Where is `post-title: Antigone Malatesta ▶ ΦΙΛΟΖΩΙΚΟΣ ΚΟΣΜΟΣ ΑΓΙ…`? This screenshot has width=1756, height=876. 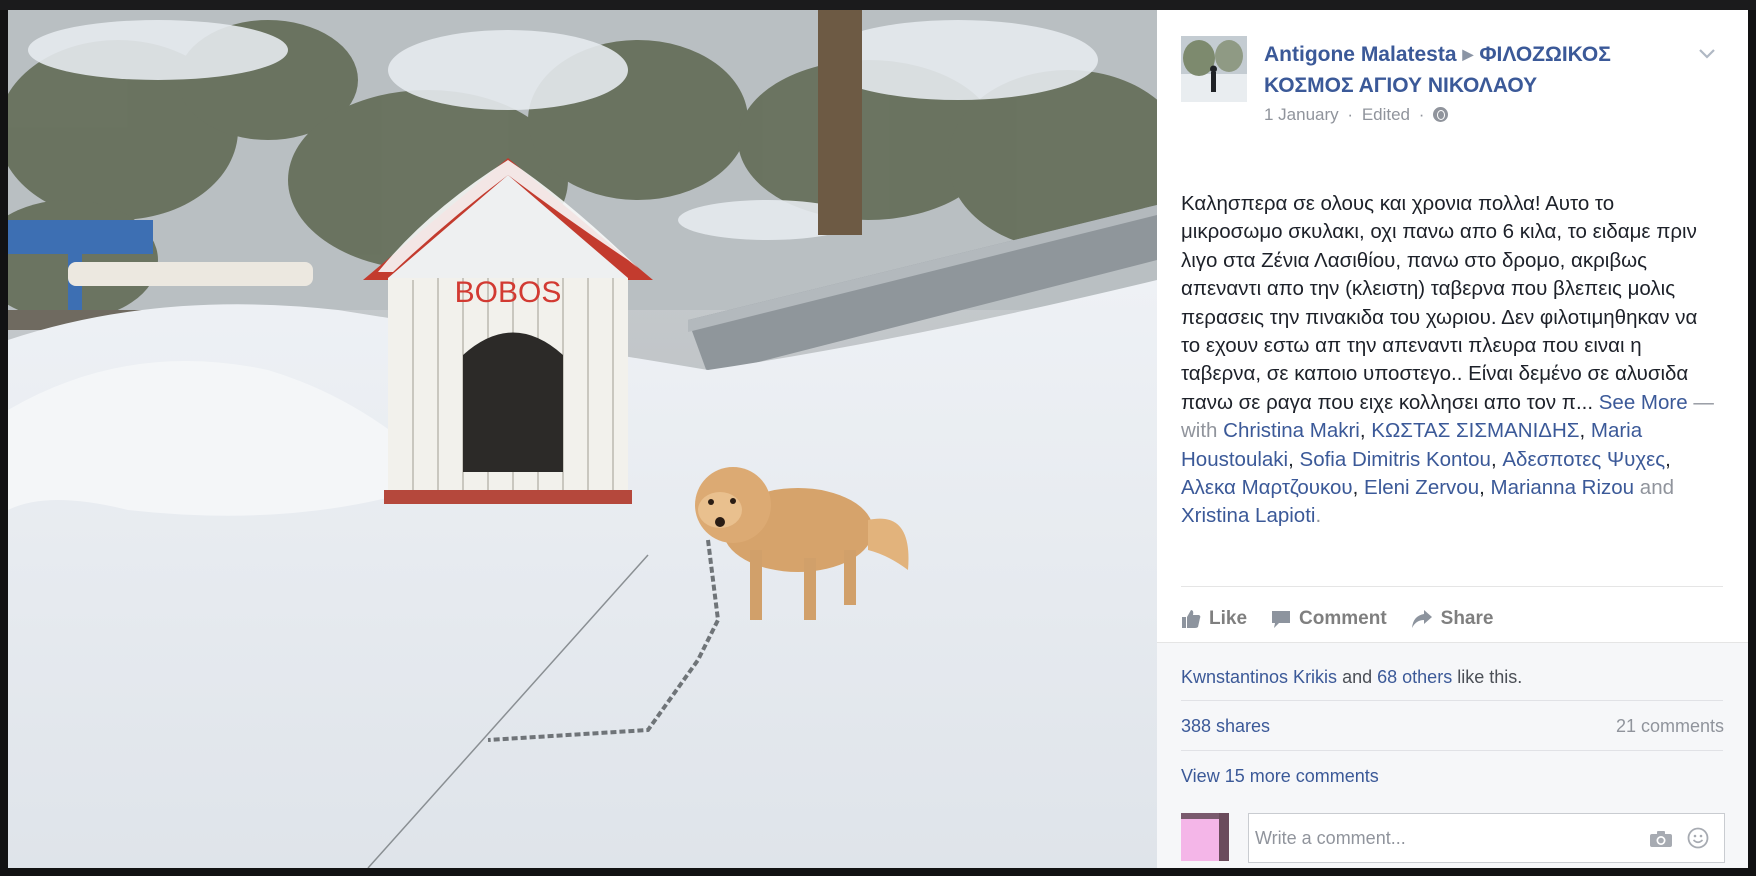 post-title: Antigone Malatesta ▶ ΦΙΛΟΖΩΙΚΟΣ ΚΟΣΜΟΣ ΑΓΙ… is located at coordinates (1469, 70).